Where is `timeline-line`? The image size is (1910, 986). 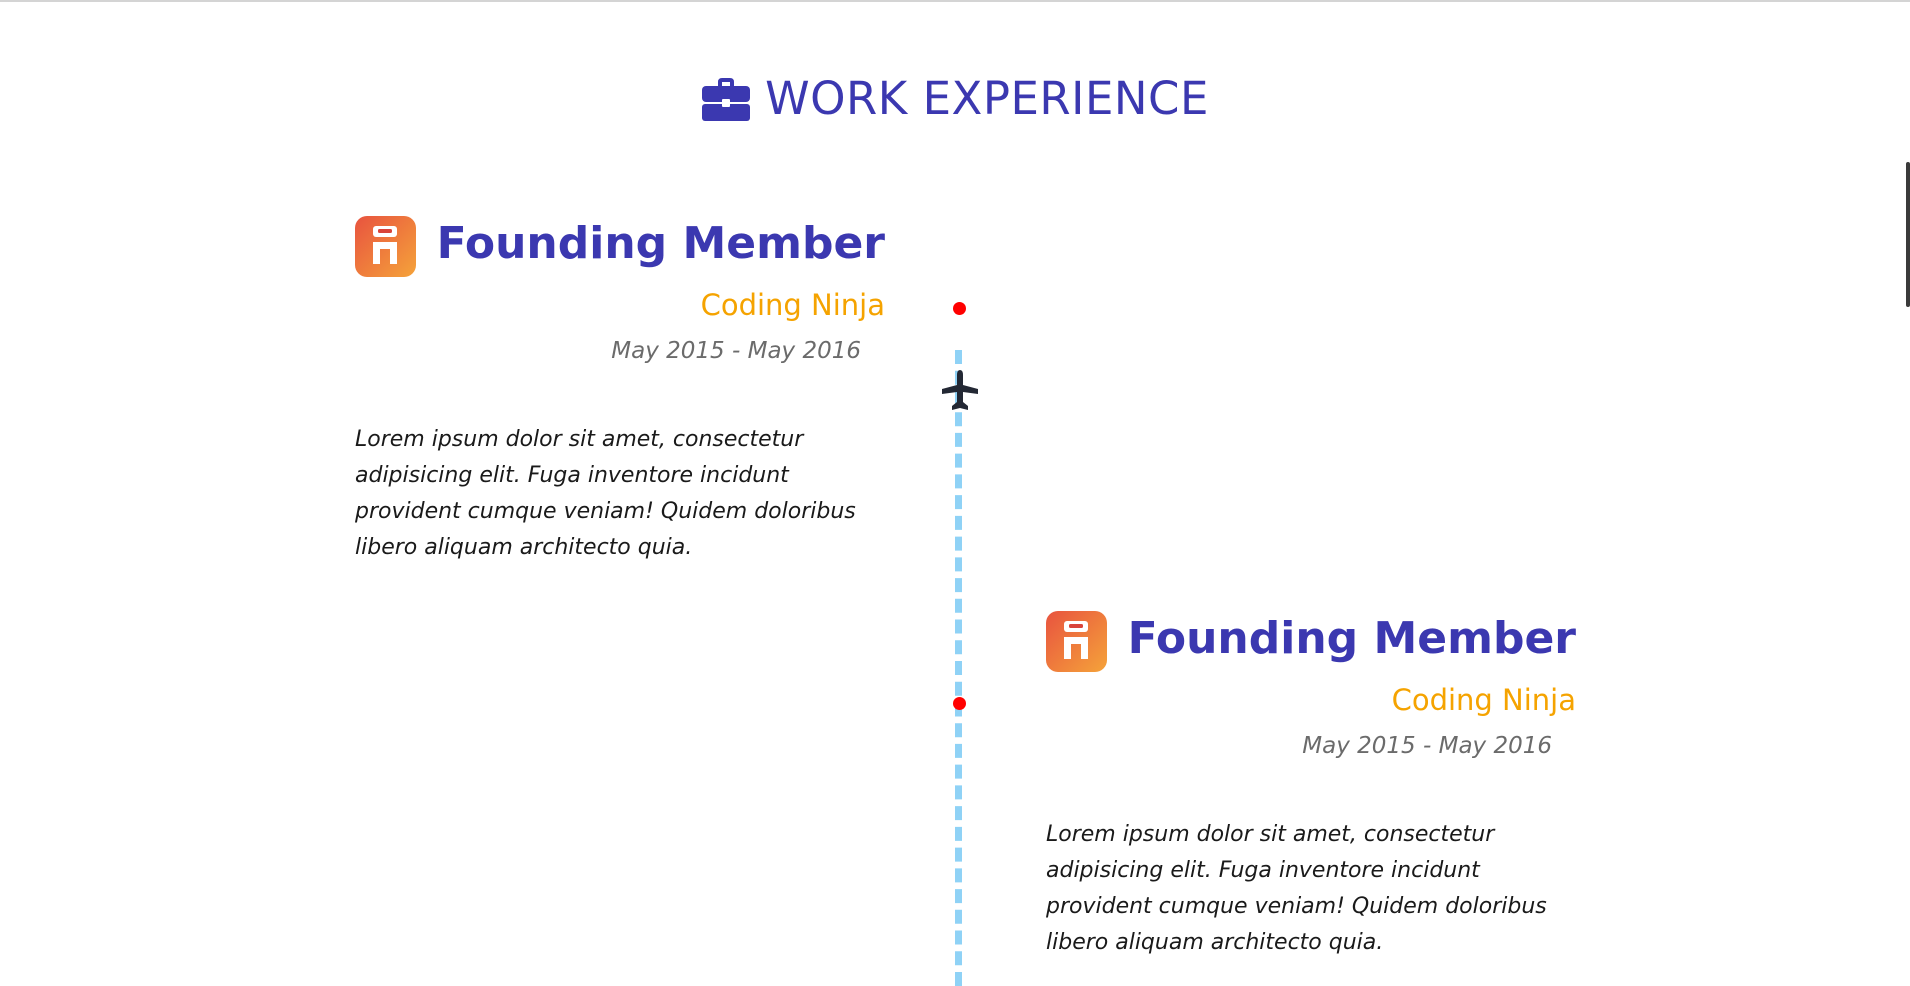 timeline-line is located at coordinates (958, 668).